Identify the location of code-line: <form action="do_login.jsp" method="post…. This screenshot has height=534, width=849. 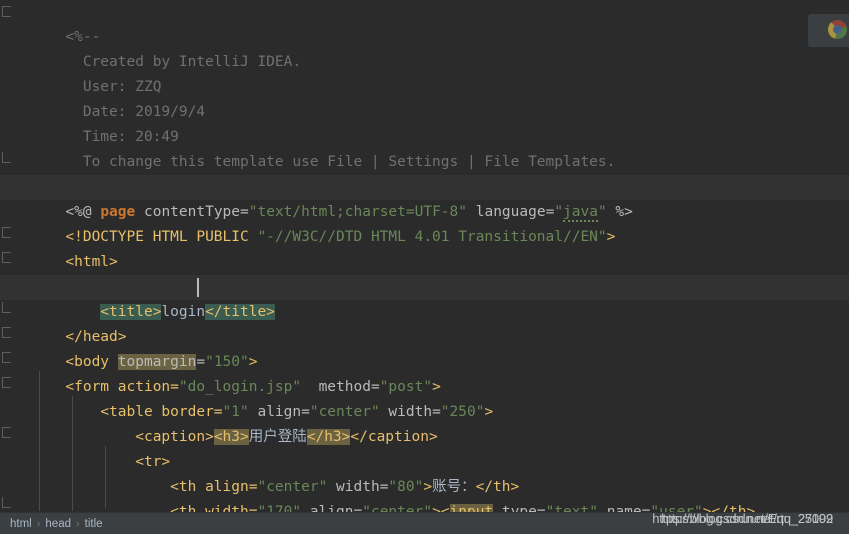
(424, 372).